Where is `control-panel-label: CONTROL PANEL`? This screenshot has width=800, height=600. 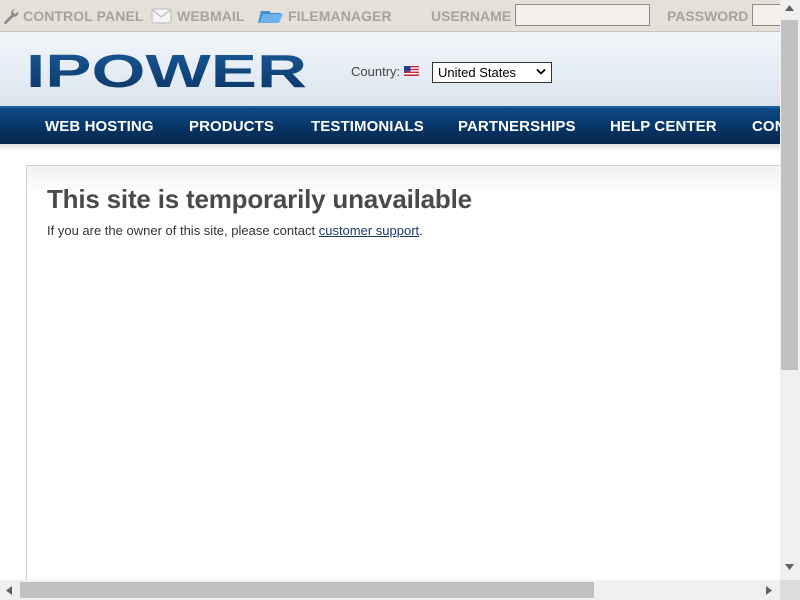
control-panel-label: CONTROL PANEL is located at coordinates (83, 15).